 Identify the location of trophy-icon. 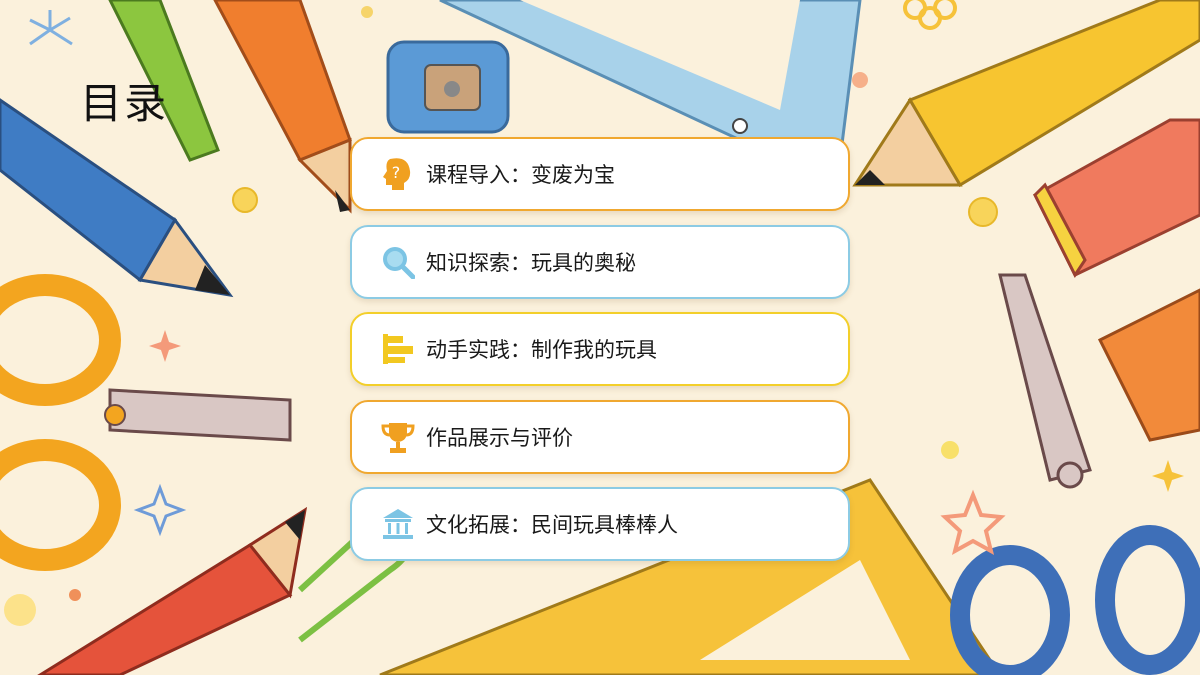
(398, 437).